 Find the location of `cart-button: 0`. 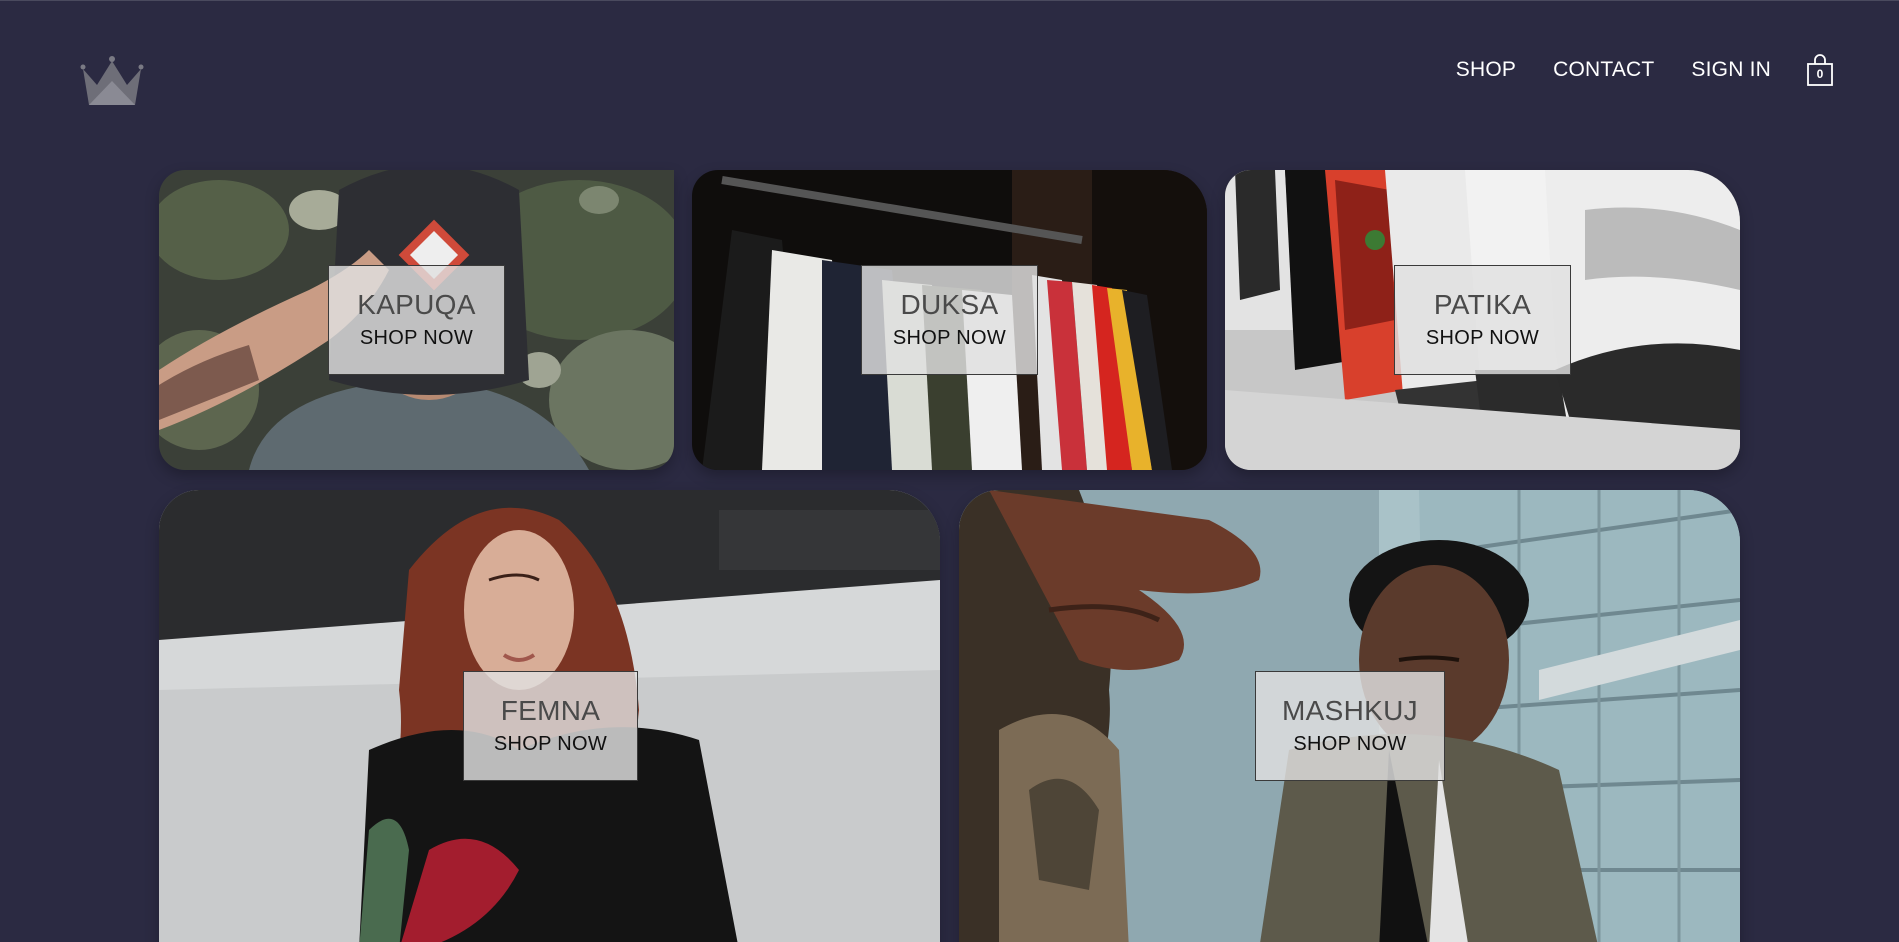

cart-button: 0 is located at coordinates (1820, 70).